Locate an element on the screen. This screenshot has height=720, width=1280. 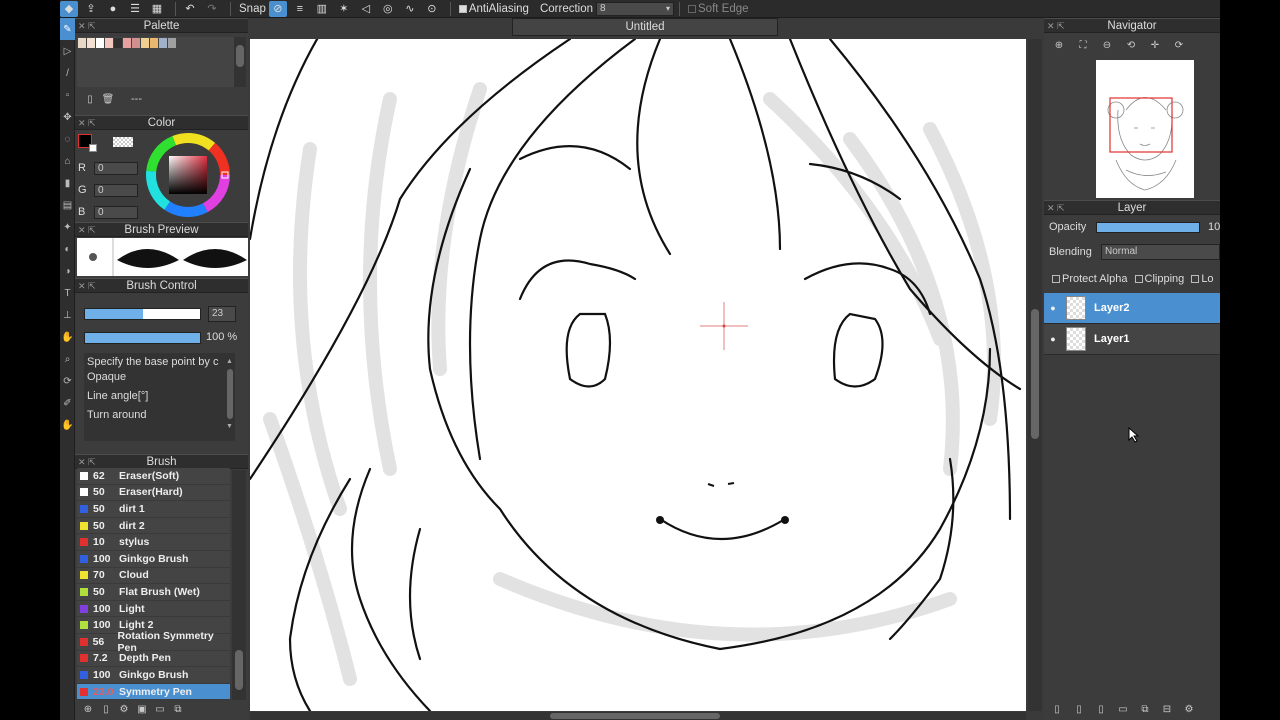
snap-radial-icon: ✶ is located at coordinates (344, 9).